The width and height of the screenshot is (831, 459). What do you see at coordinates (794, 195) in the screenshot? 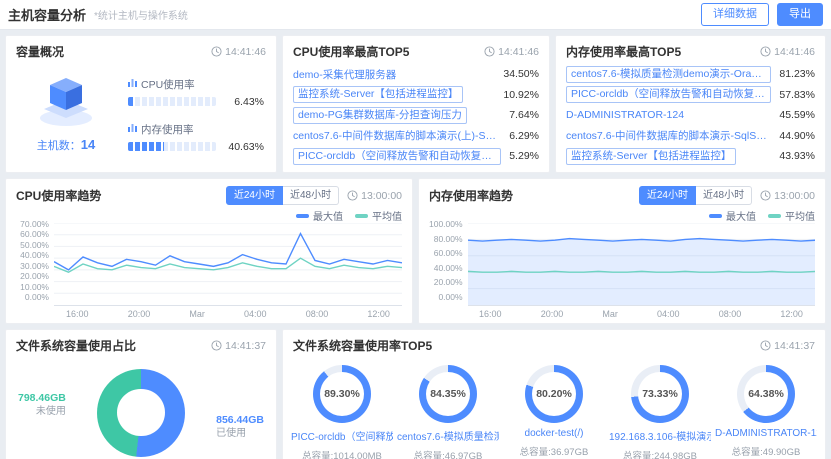
I see `panel-time-text: 13:00:00` at bounding box center [794, 195].